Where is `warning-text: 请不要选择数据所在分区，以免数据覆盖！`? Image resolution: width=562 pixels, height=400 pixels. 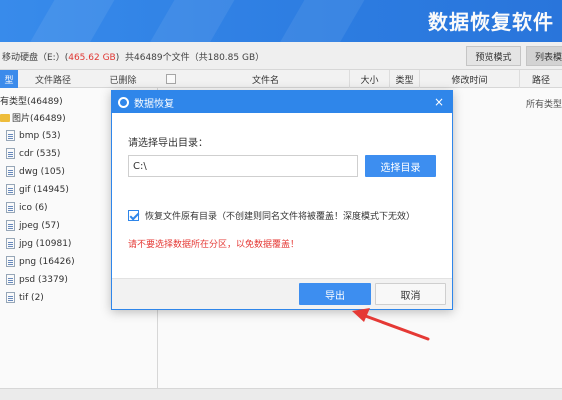
warning-text: 请不要选择数据所在分区，以免数据覆盖！ is located at coordinates (214, 245).